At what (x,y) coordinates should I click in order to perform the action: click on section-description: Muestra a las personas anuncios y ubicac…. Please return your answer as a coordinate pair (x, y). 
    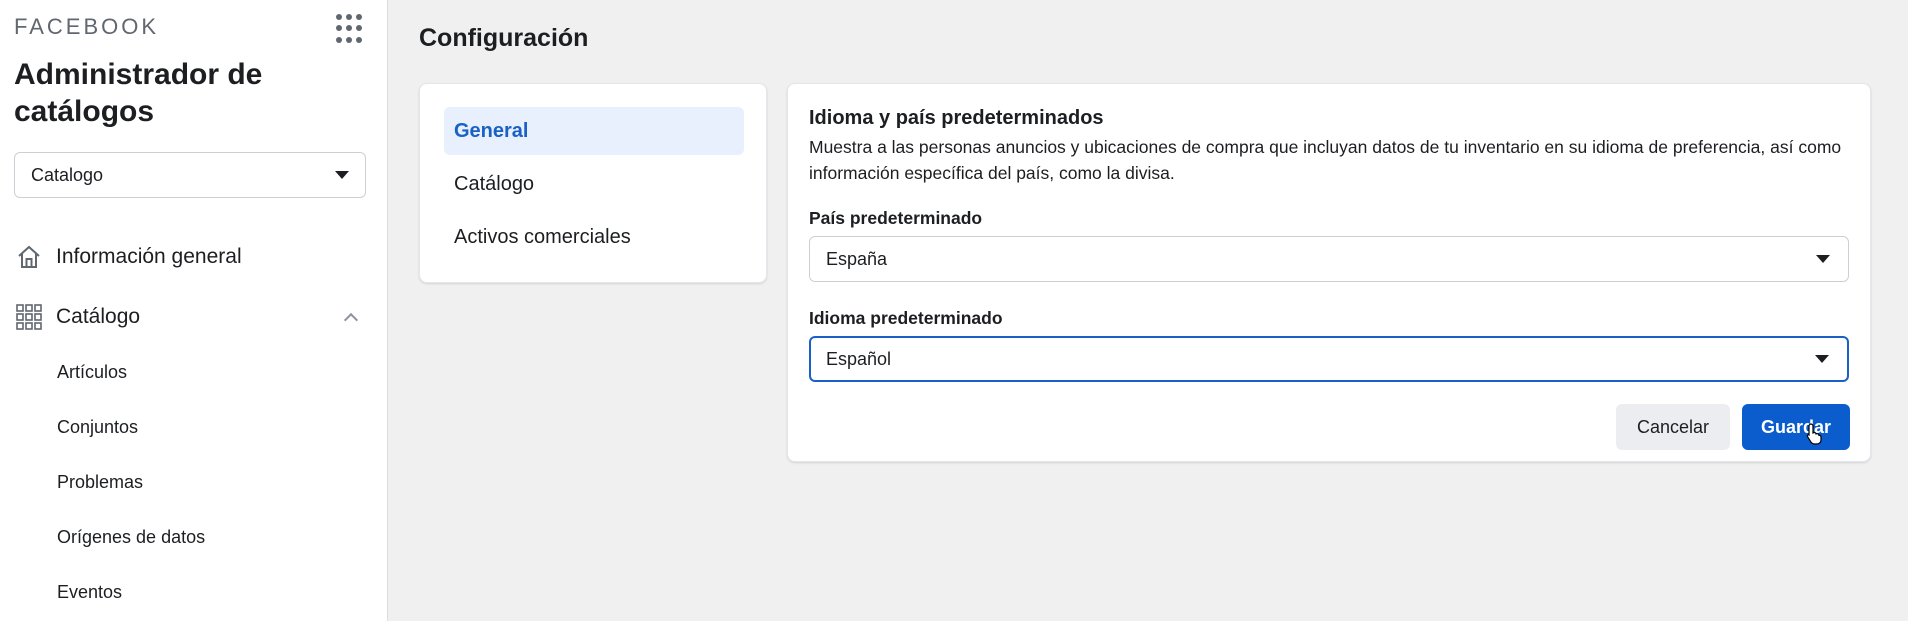
    Looking at the image, I should click on (1325, 160).